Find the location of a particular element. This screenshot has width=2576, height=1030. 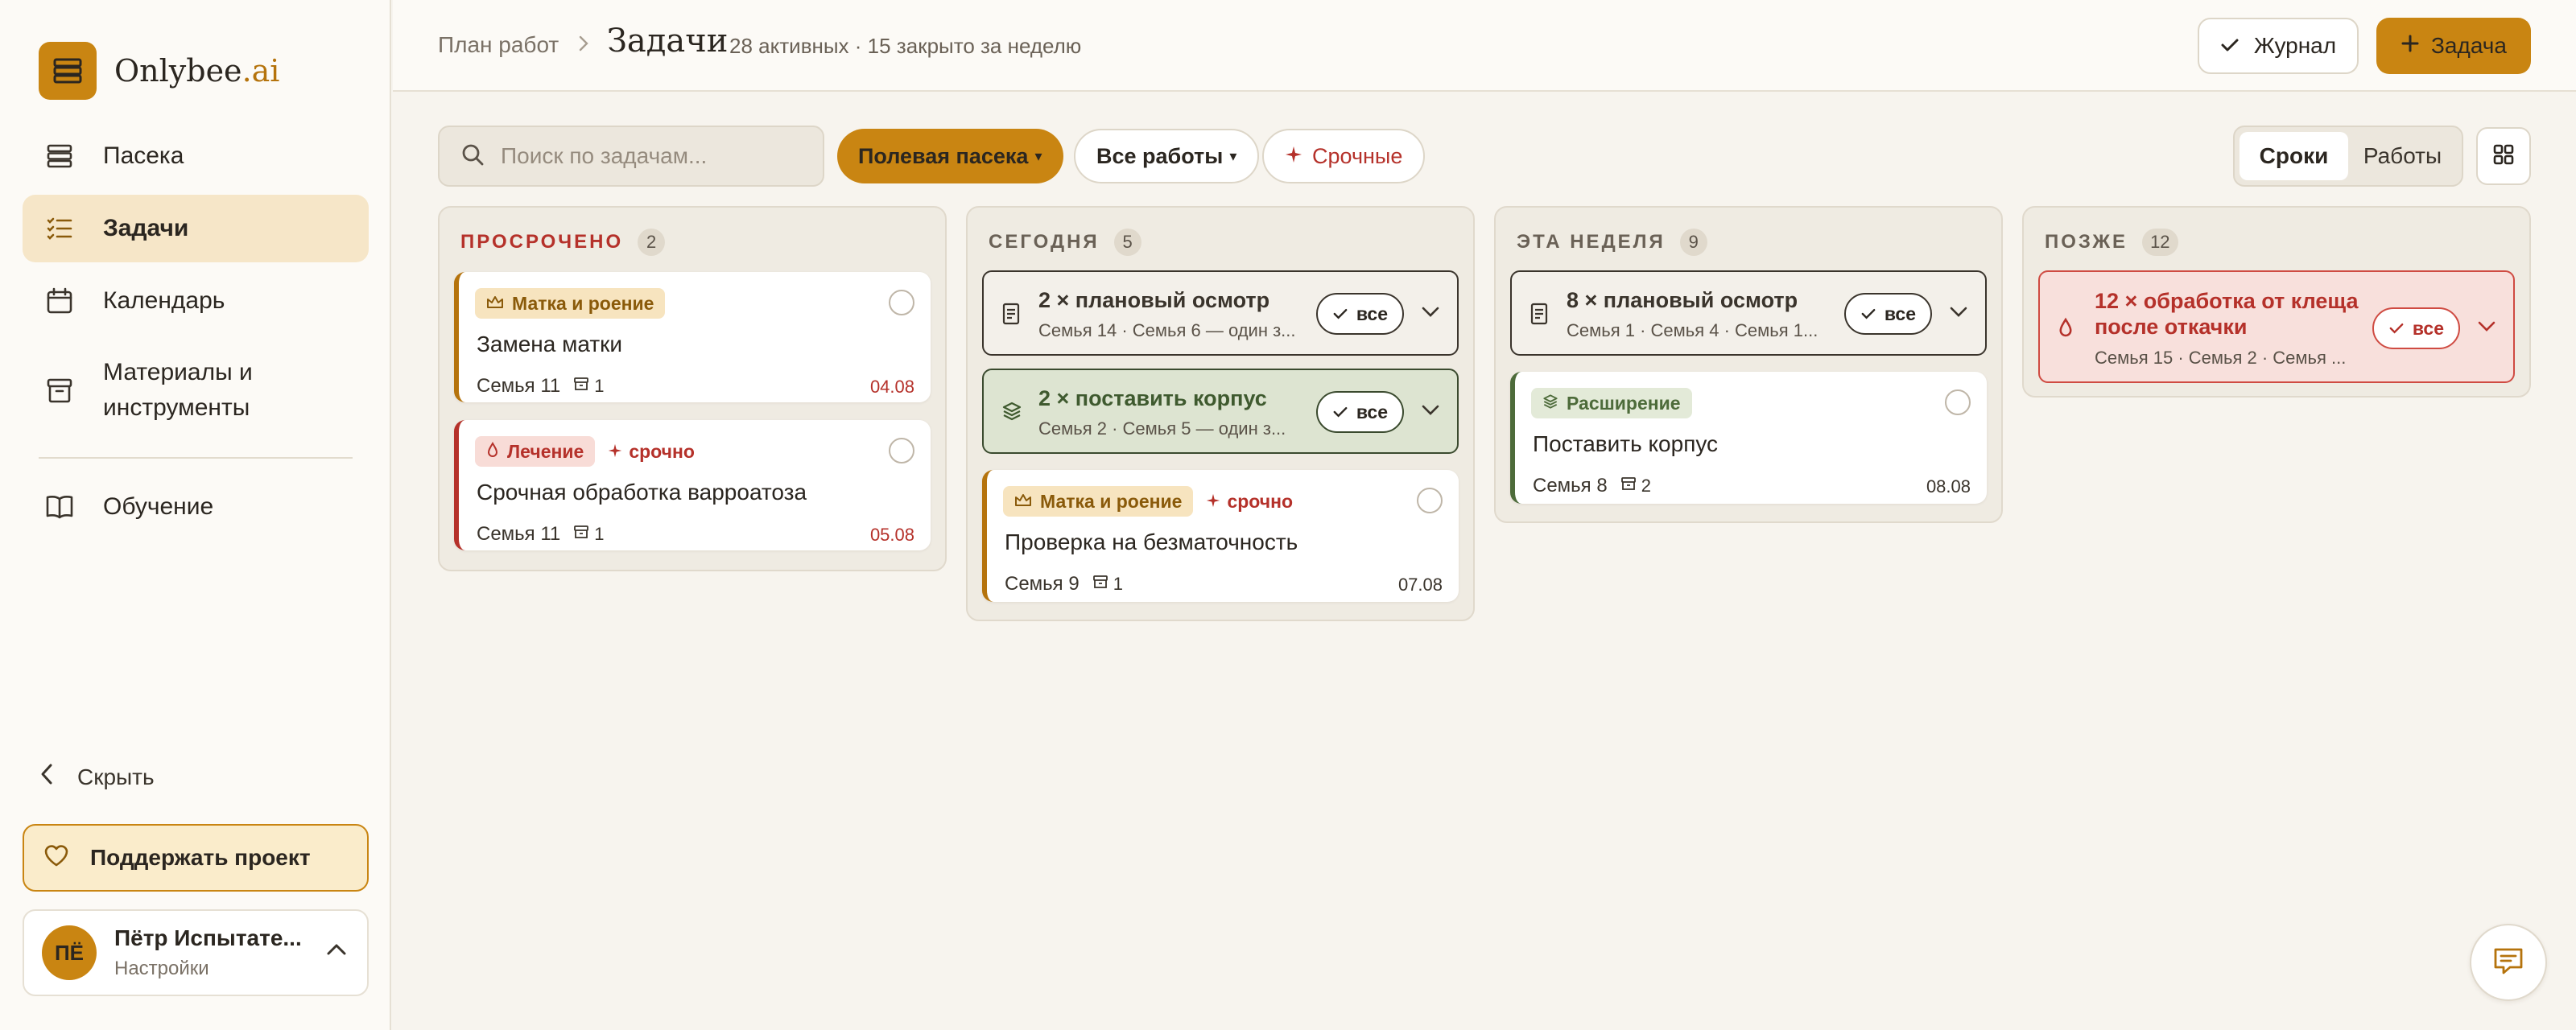

view-option-works: Работы is located at coordinates (2402, 156).